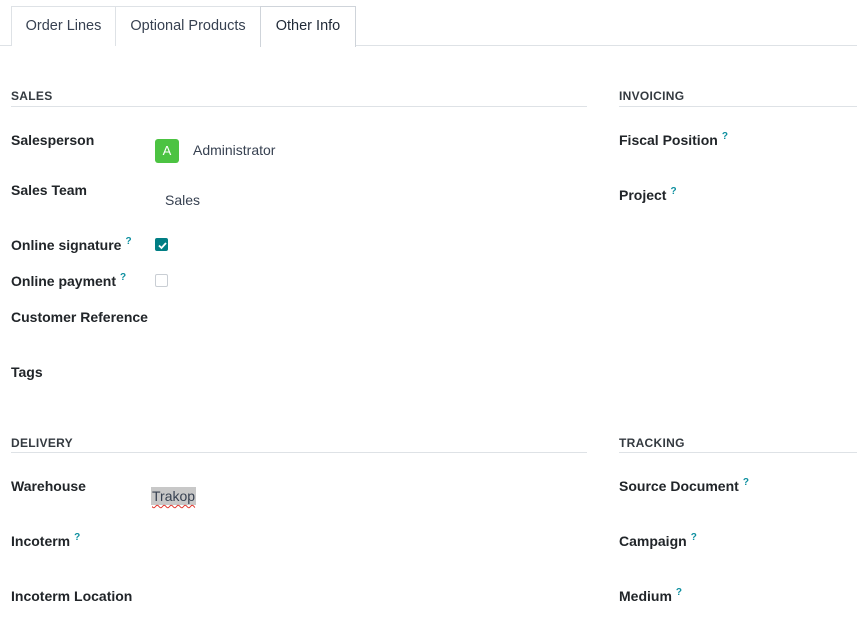 This screenshot has width=857, height=620. I want to click on tracking-section-title: TRACKING, so click(652, 443).